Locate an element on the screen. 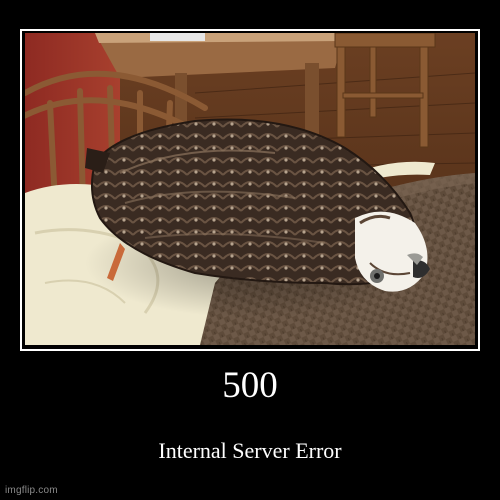  poster-title: 500 is located at coordinates (250, 385).